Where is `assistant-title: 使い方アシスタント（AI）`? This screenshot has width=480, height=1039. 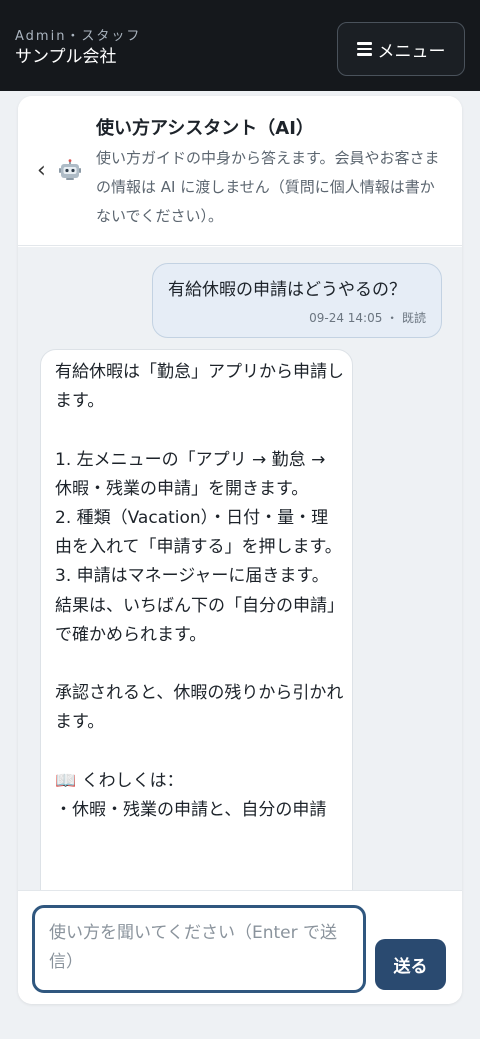 assistant-title: 使い方アシスタント（AI） is located at coordinates (205, 128).